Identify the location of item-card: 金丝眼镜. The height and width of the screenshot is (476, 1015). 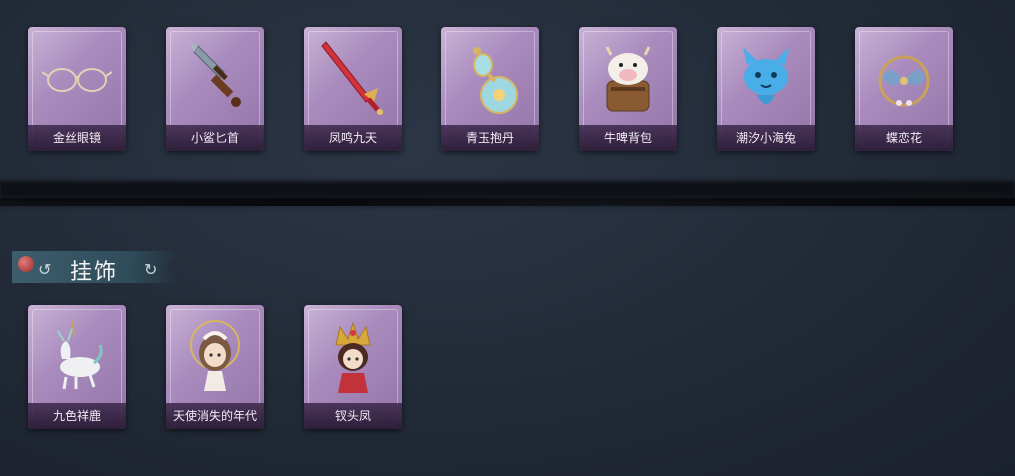
(77, 89).